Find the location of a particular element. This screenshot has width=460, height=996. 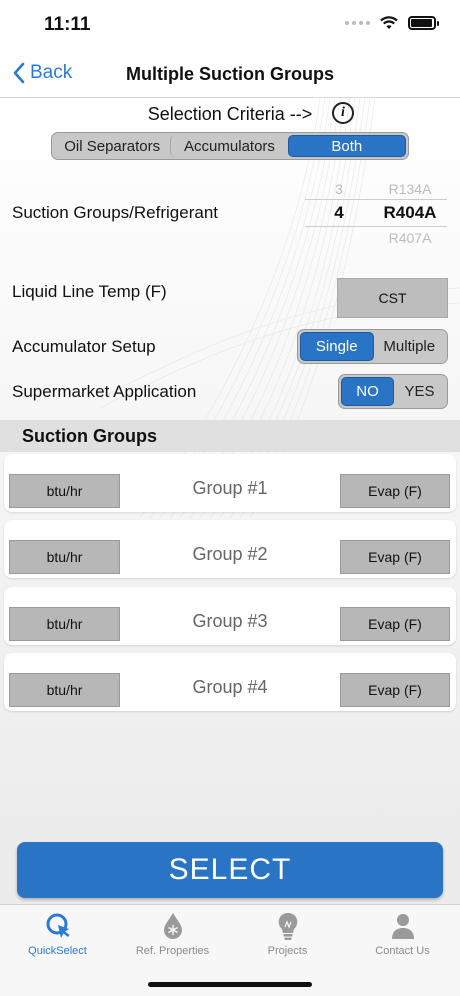

picker-refrigerant-next: R407A is located at coordinates (410, 237).